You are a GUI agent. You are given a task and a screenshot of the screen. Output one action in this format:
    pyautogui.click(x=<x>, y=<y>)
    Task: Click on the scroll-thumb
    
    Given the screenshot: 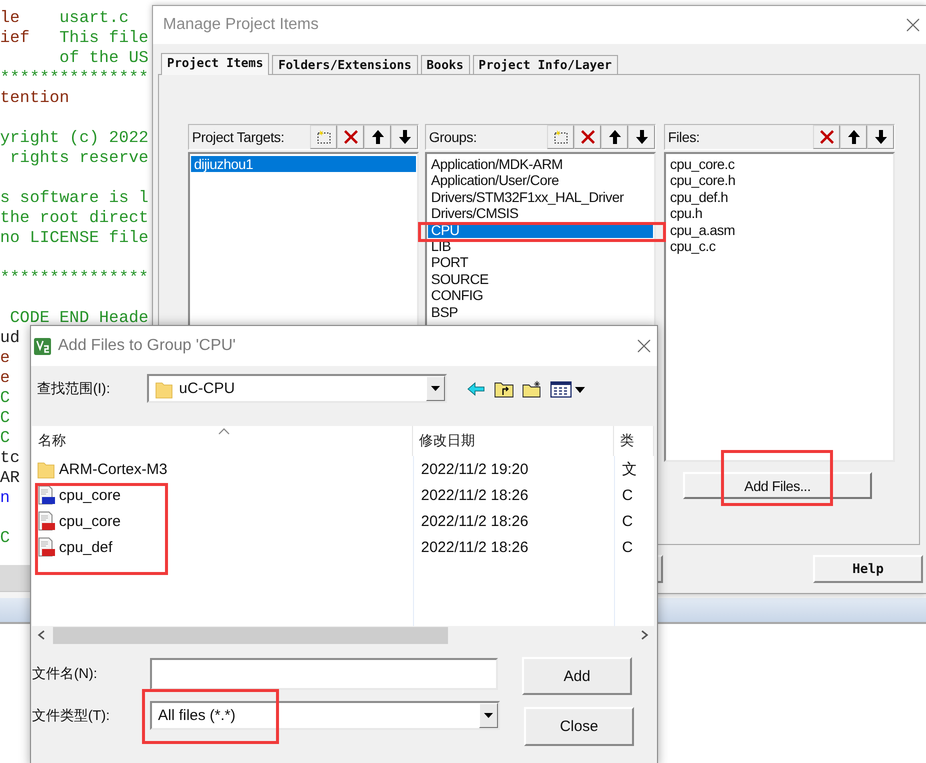 What is the action you would take?
    pyautogui.click(x=250, y=635)
    